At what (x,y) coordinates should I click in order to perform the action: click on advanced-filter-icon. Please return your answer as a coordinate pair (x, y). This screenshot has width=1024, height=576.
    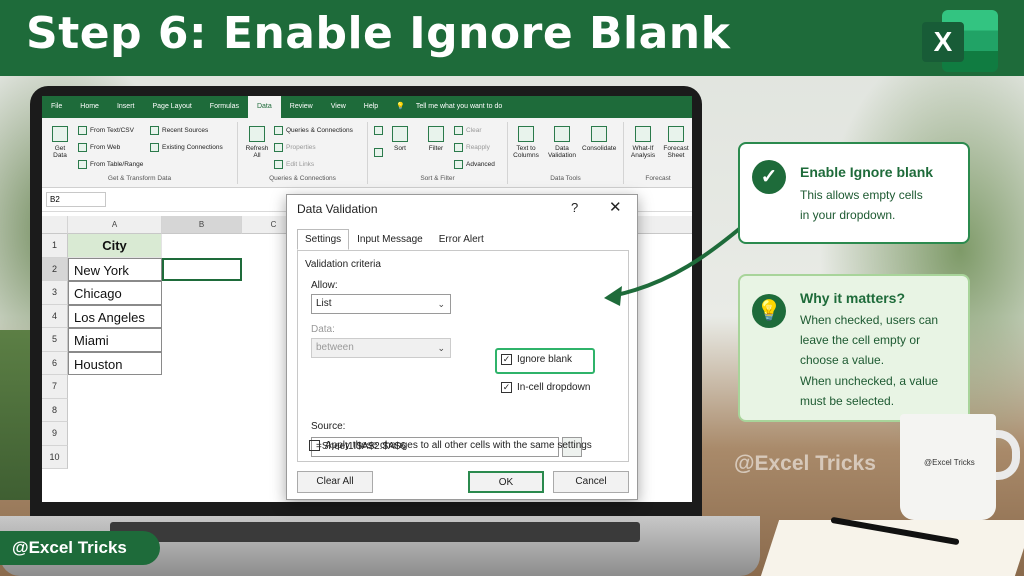
    Looking at the image, I should click on (458, 164).